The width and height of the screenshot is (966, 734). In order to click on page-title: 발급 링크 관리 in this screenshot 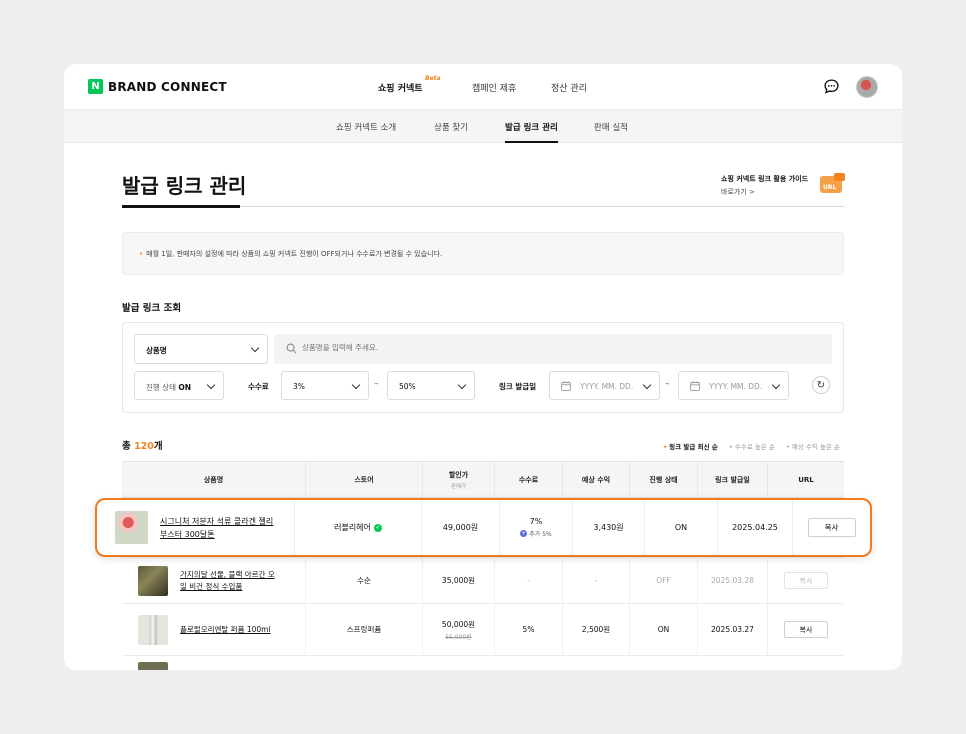, I will do `click(184, 186)`.